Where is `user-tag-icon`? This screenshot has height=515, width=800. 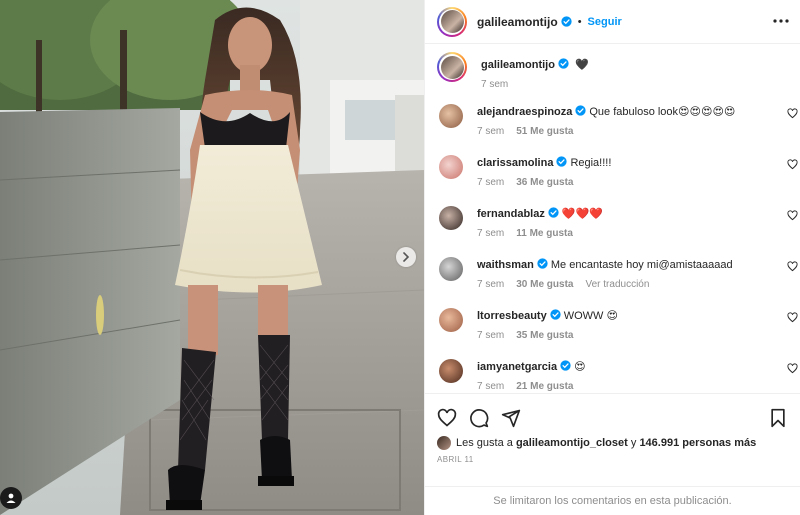
user-tag-icon is located at coordinates (11, 498).